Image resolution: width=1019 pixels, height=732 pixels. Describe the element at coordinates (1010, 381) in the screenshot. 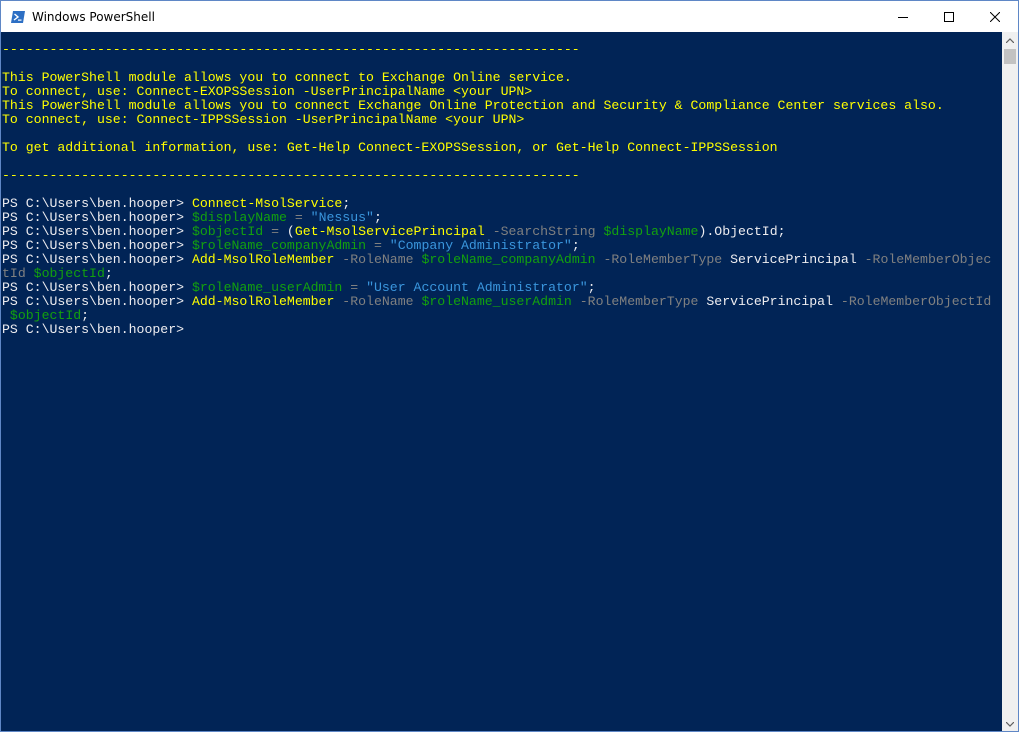

I see `vertical-scrollbar` at that location.